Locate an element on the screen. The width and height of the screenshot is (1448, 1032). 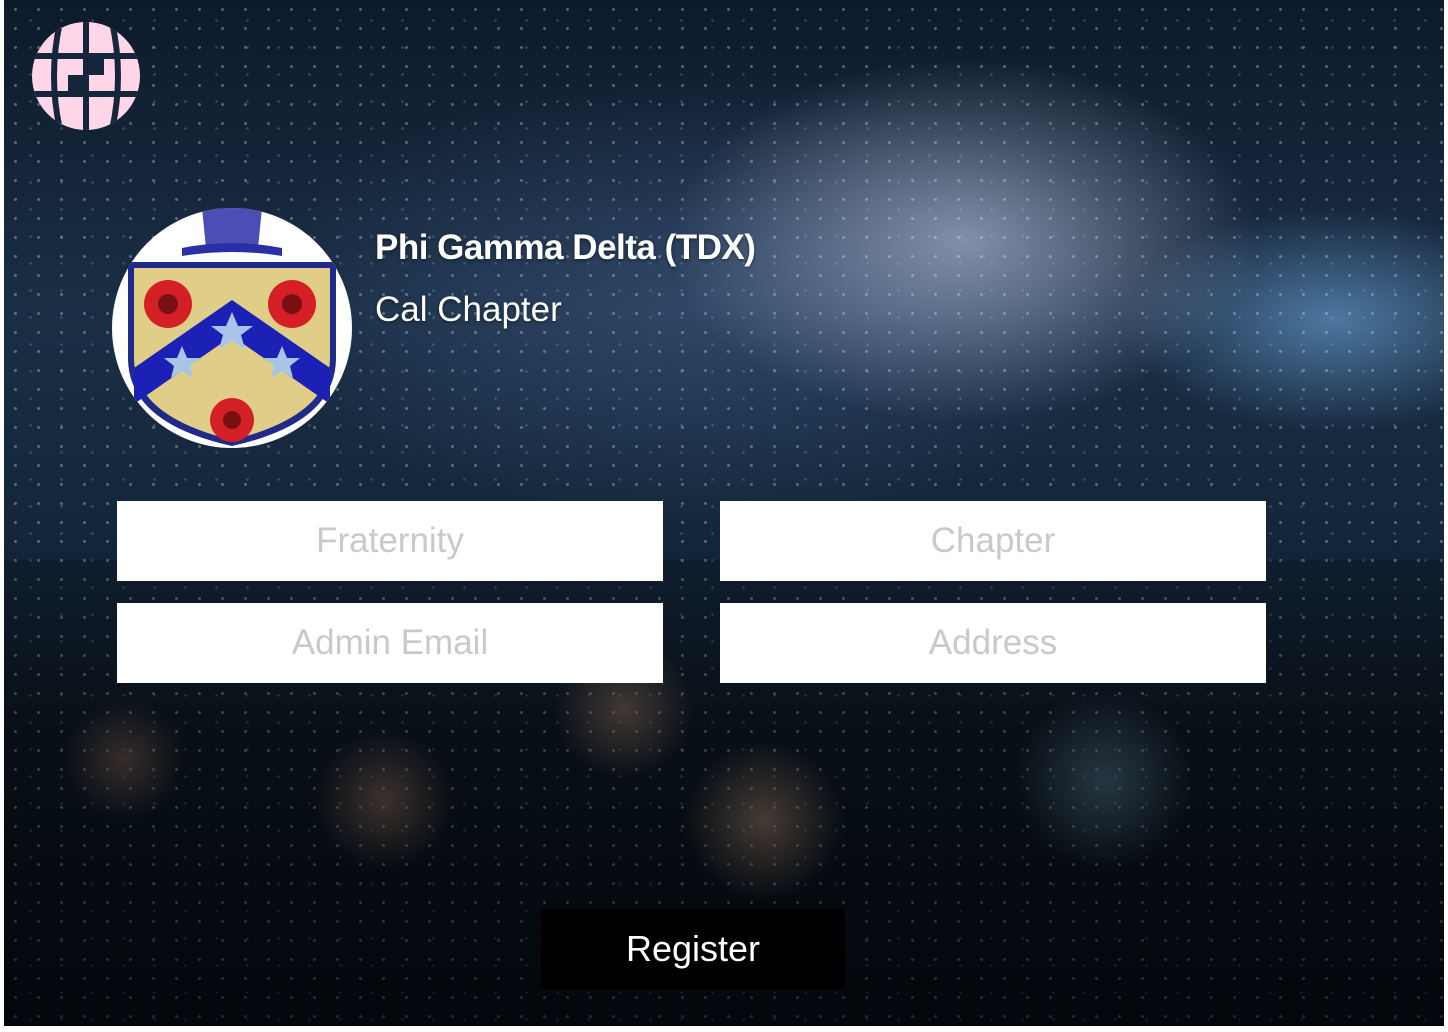
chapter-name: Cal Chapter is located at coordinates (468, 309).